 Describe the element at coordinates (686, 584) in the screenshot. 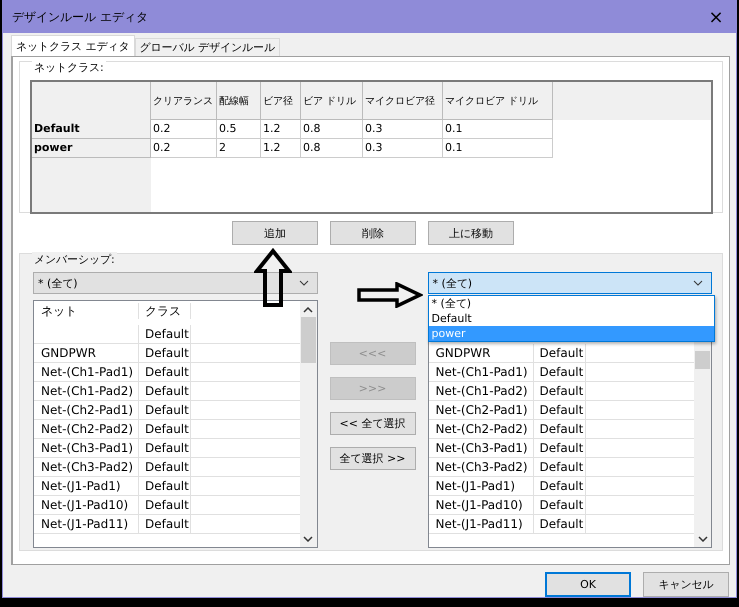

I see `dialog-button: キャンセル` at that location.